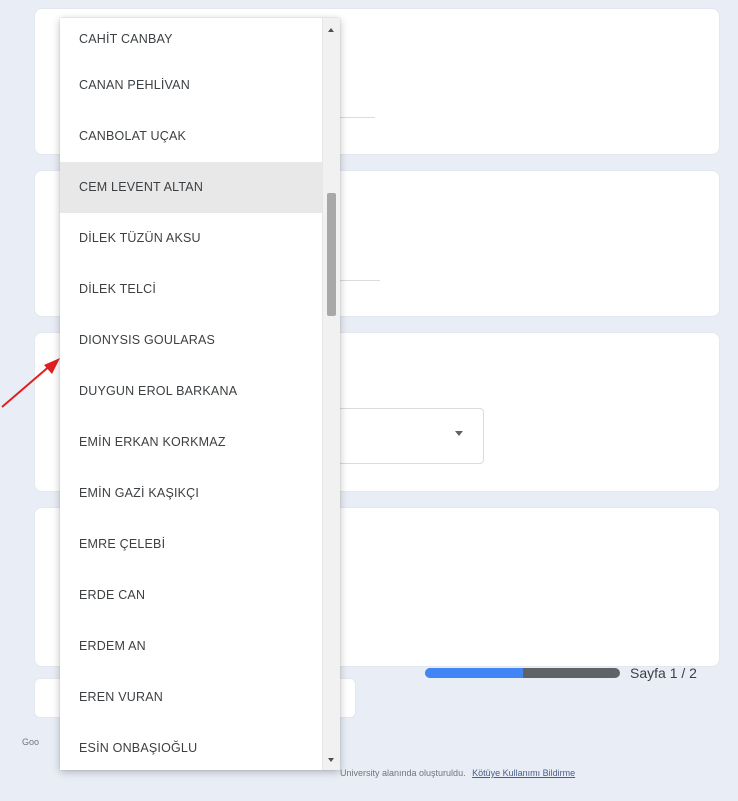 This screenshot has width=738, height=801. I want to click on dropdown-option: DIONYSIS GOULARAS, so click(191, 340).